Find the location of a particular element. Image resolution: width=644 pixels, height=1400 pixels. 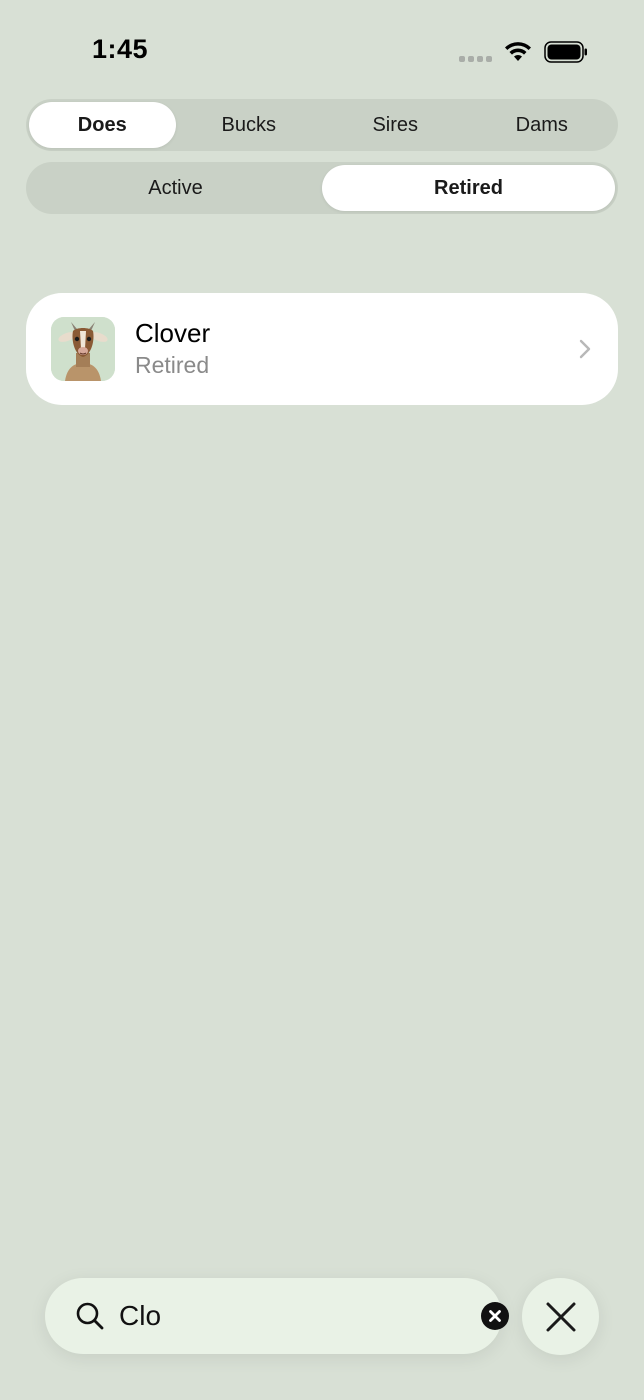

animal-list-item: Clover Retired is located at coordinates (322, 349).